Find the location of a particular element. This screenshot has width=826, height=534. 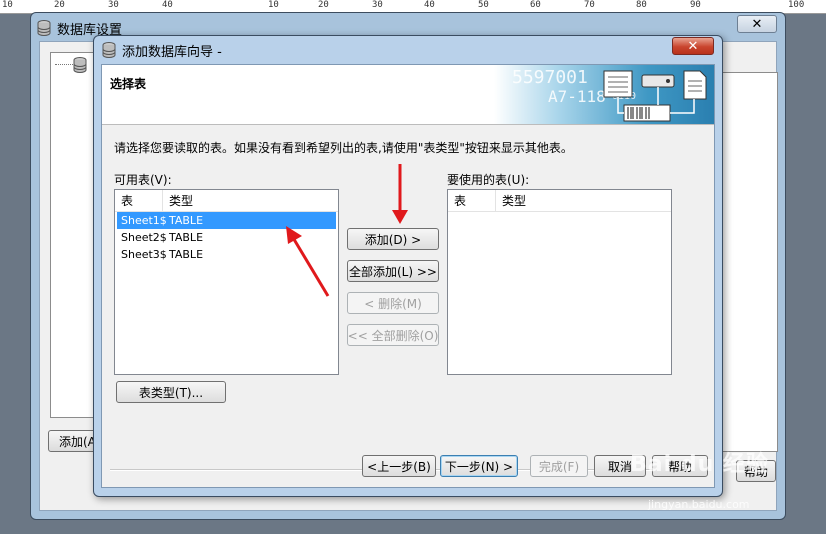

add-all-tables-button: 全部添加(L) >> is located at coordinates (393, 271).